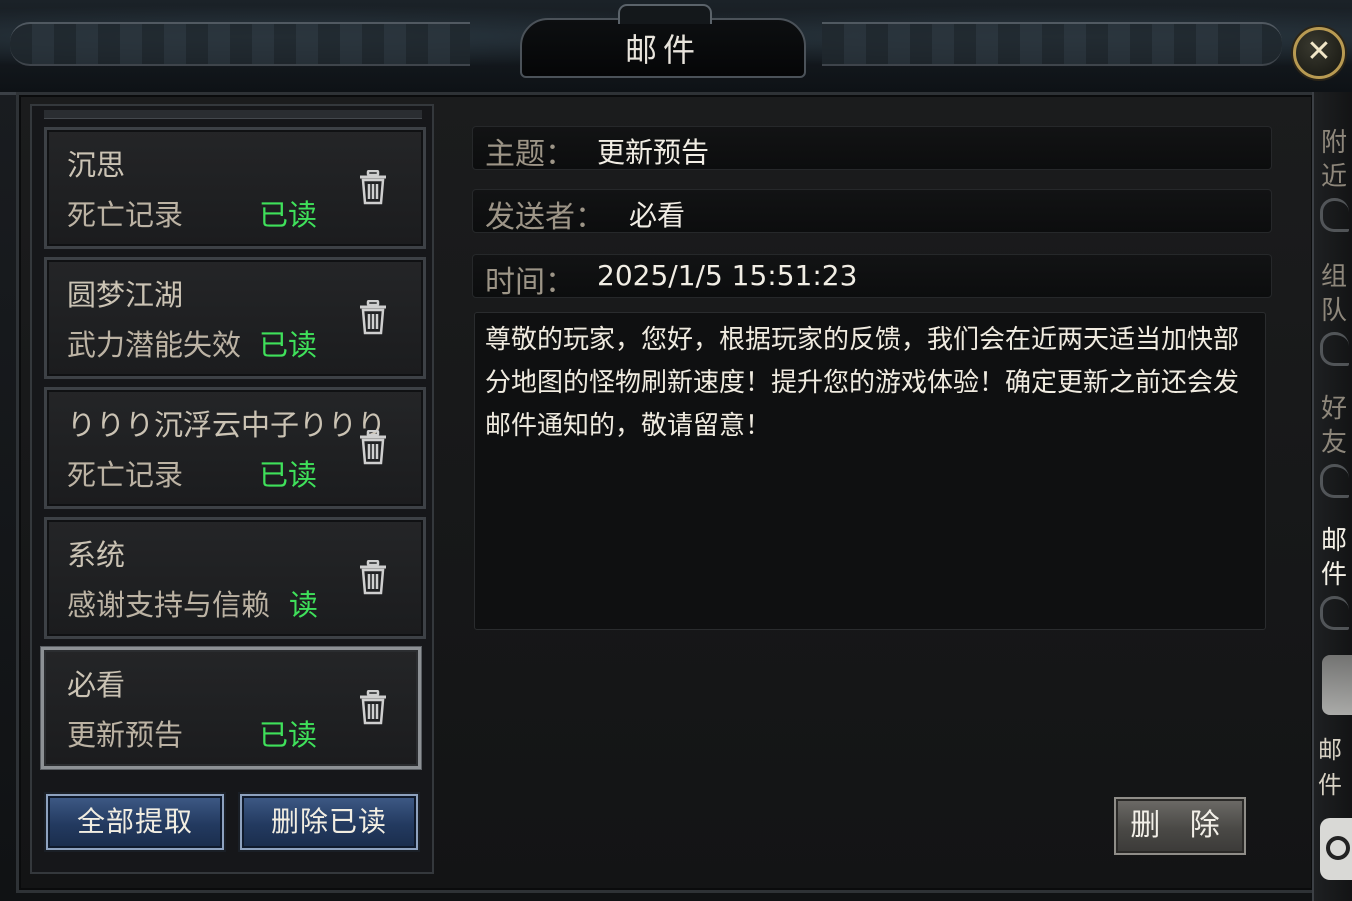  What do you see at coordinates (1052, 44) in the screenshot?
I see `header-ornament-right` at bounding box center [1052, 44].